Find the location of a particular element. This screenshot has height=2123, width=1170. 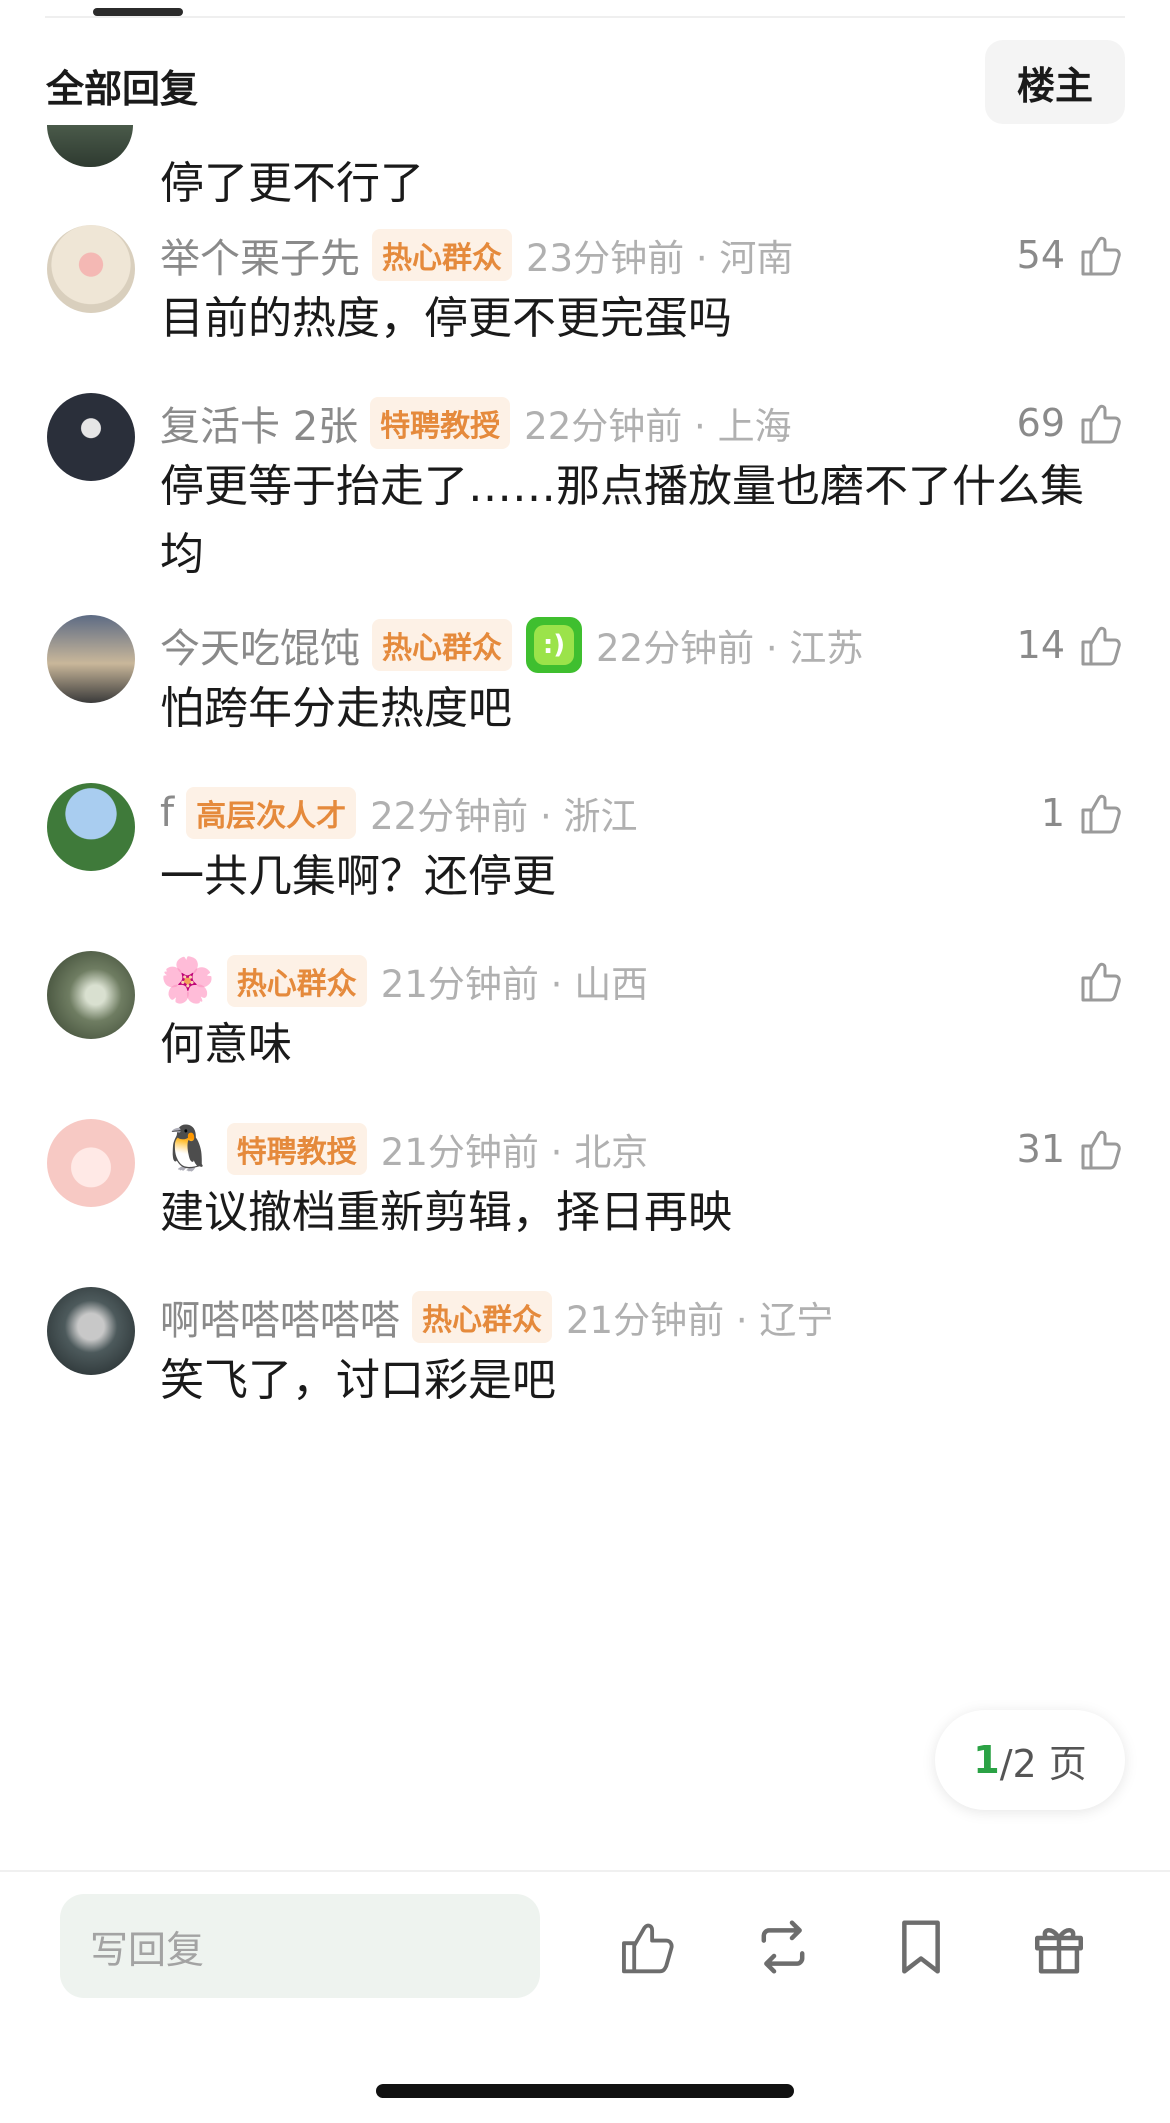

timestamp: 22分钟前 · 浙江 is located at coordinates (504, 816).